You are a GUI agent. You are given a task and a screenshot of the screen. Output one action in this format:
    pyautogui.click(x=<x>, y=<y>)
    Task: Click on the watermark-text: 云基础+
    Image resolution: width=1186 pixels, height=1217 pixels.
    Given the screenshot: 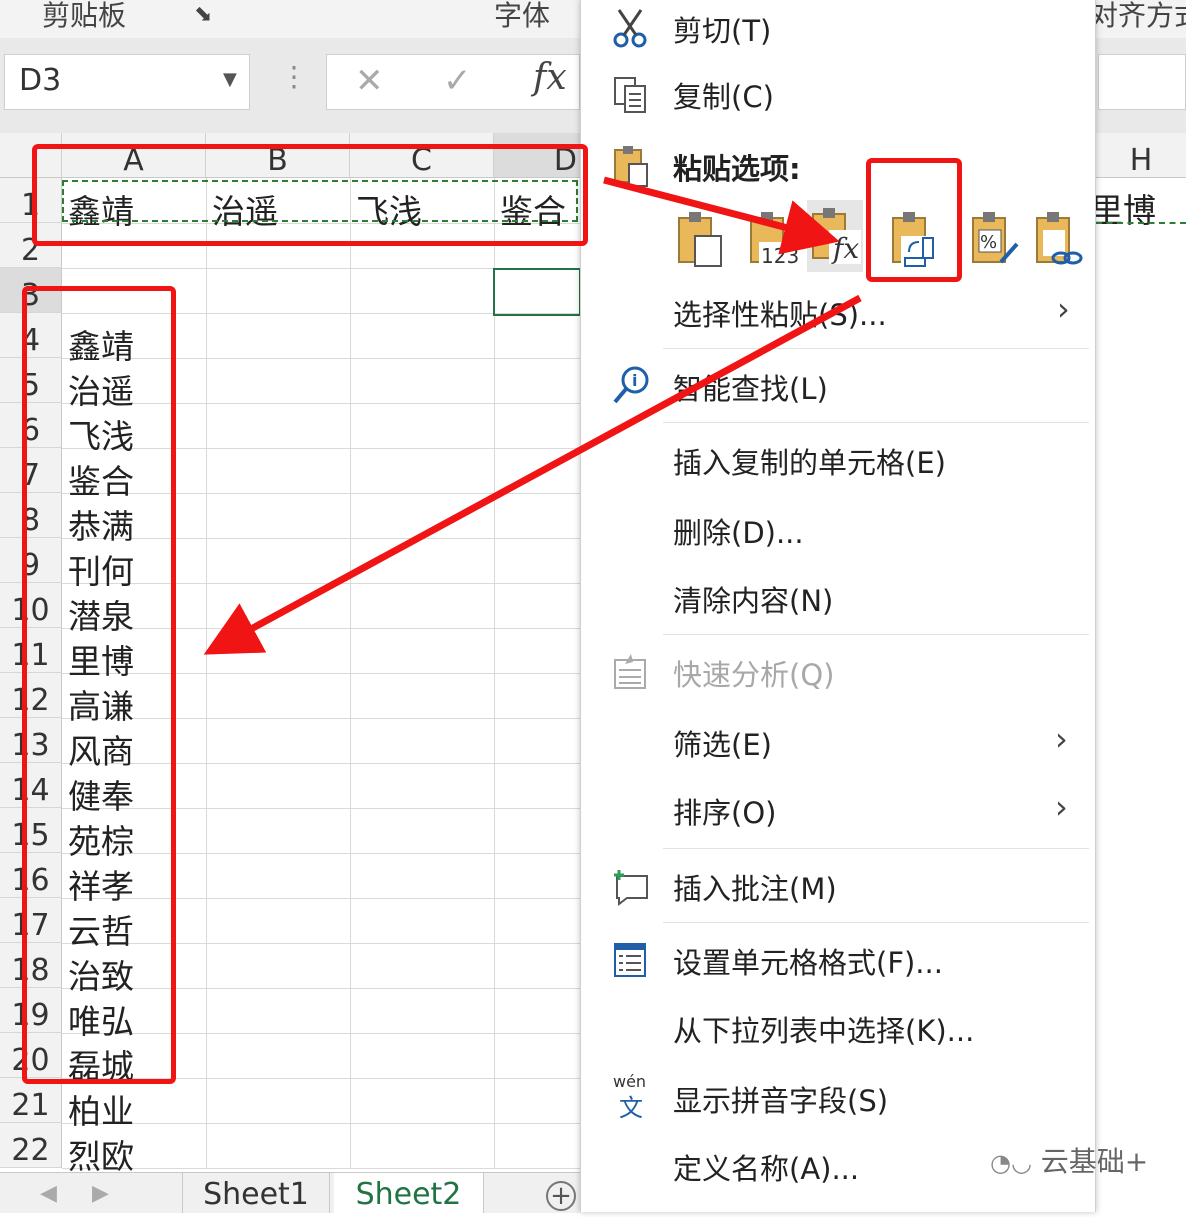 What is the action you would take?
    pyautogui.click(x=1094, y=1161)
    